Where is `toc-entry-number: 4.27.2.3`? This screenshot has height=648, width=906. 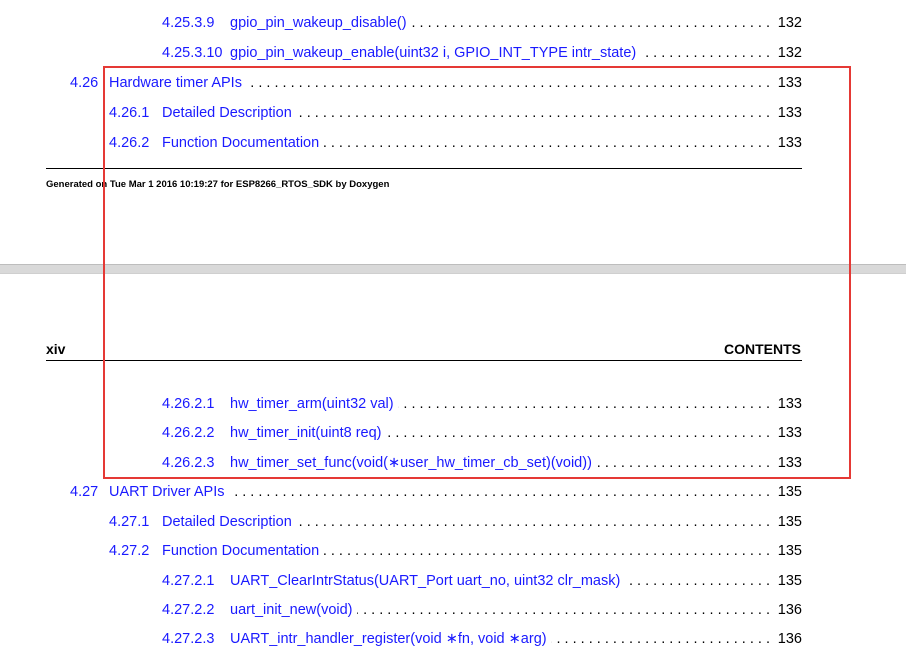 toc-entry-number: 4.27.2.3 is located at coordinates (188, 639).